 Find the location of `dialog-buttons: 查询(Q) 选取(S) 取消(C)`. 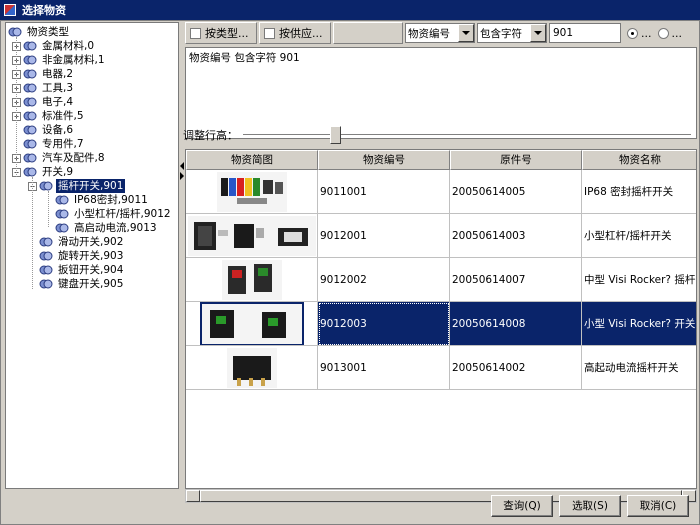

dialog-buttons: 查询(Q) 选取(S) 取消(C) is located at coordinates (590, 506).